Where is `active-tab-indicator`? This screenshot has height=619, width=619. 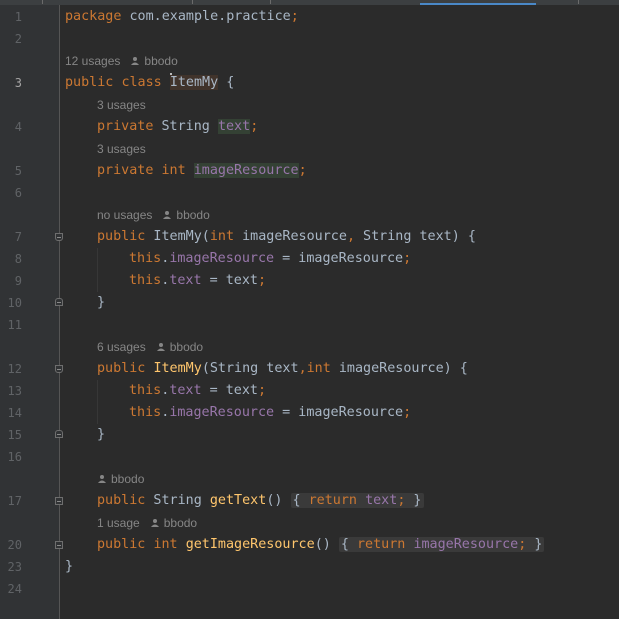 active-tab-indicator is located at coordinates (478, 4).